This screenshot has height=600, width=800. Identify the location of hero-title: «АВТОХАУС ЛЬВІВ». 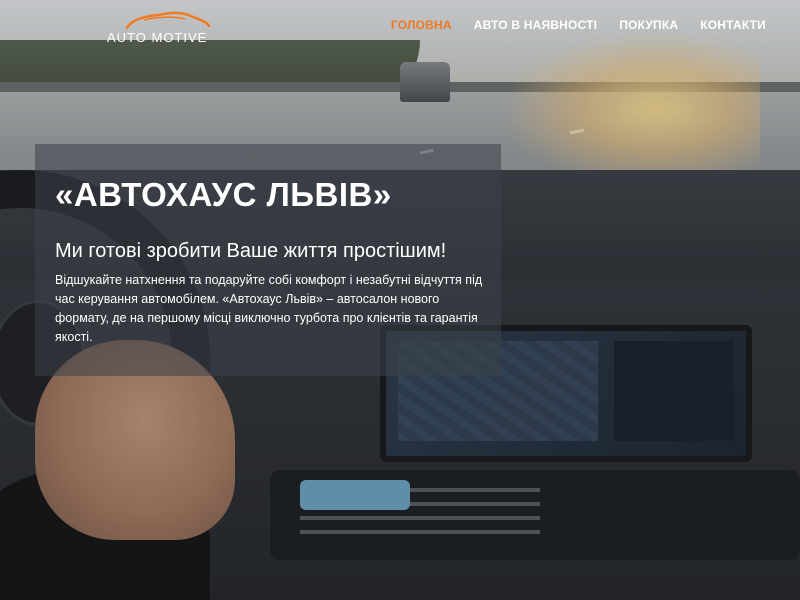
(223, 194).